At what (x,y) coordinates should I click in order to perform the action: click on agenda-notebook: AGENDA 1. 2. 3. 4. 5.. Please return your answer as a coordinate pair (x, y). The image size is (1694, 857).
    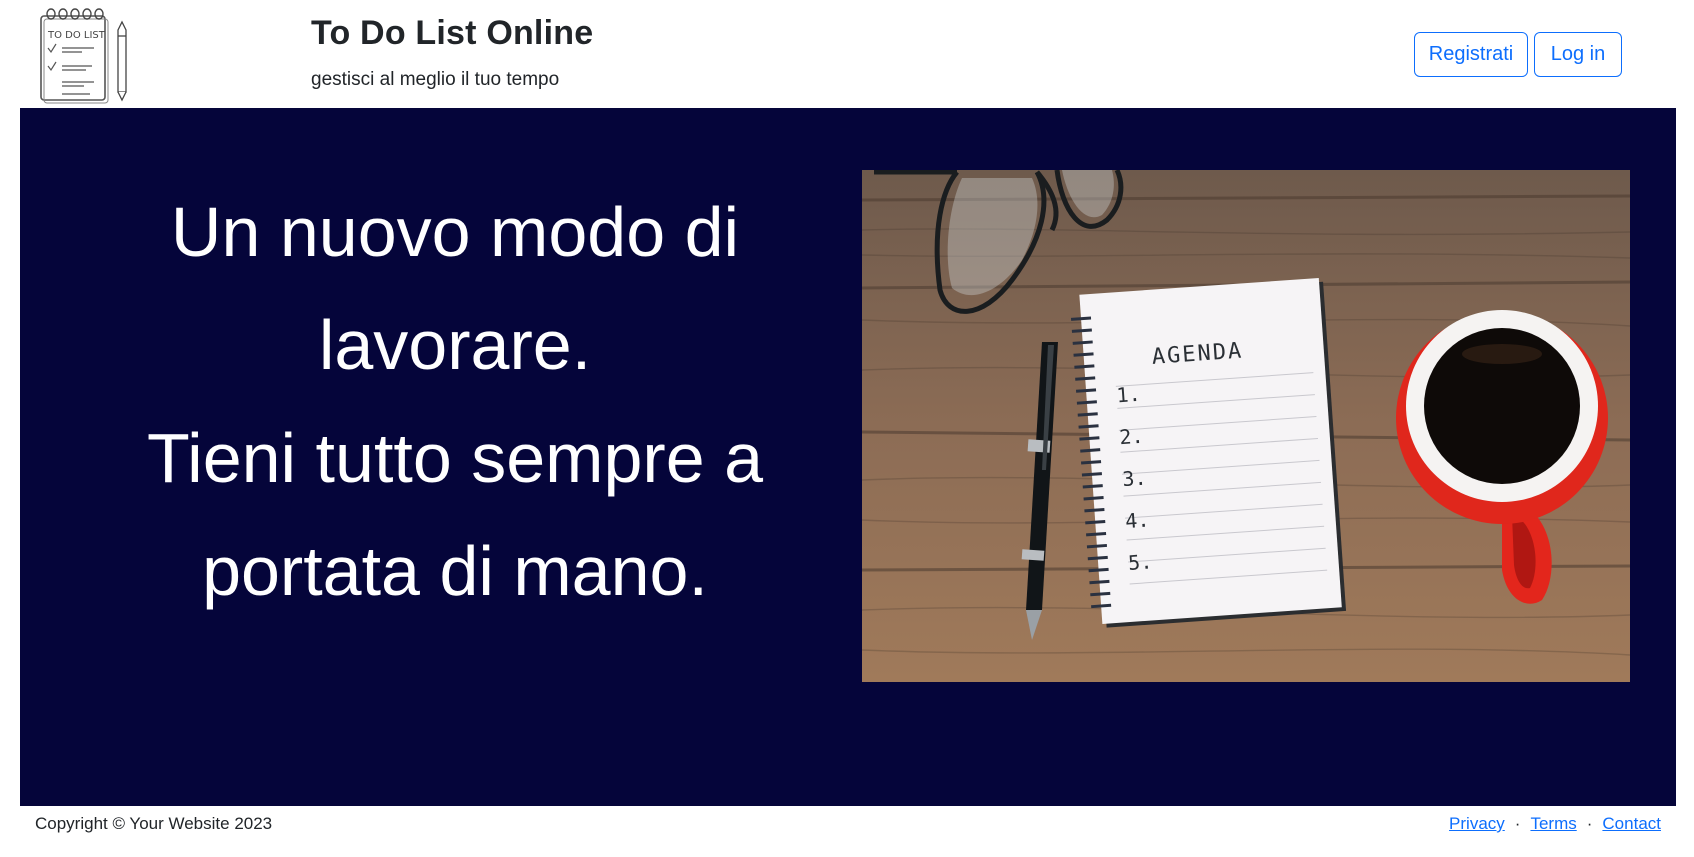
    Looking at the image, I should click on (1208, 453).